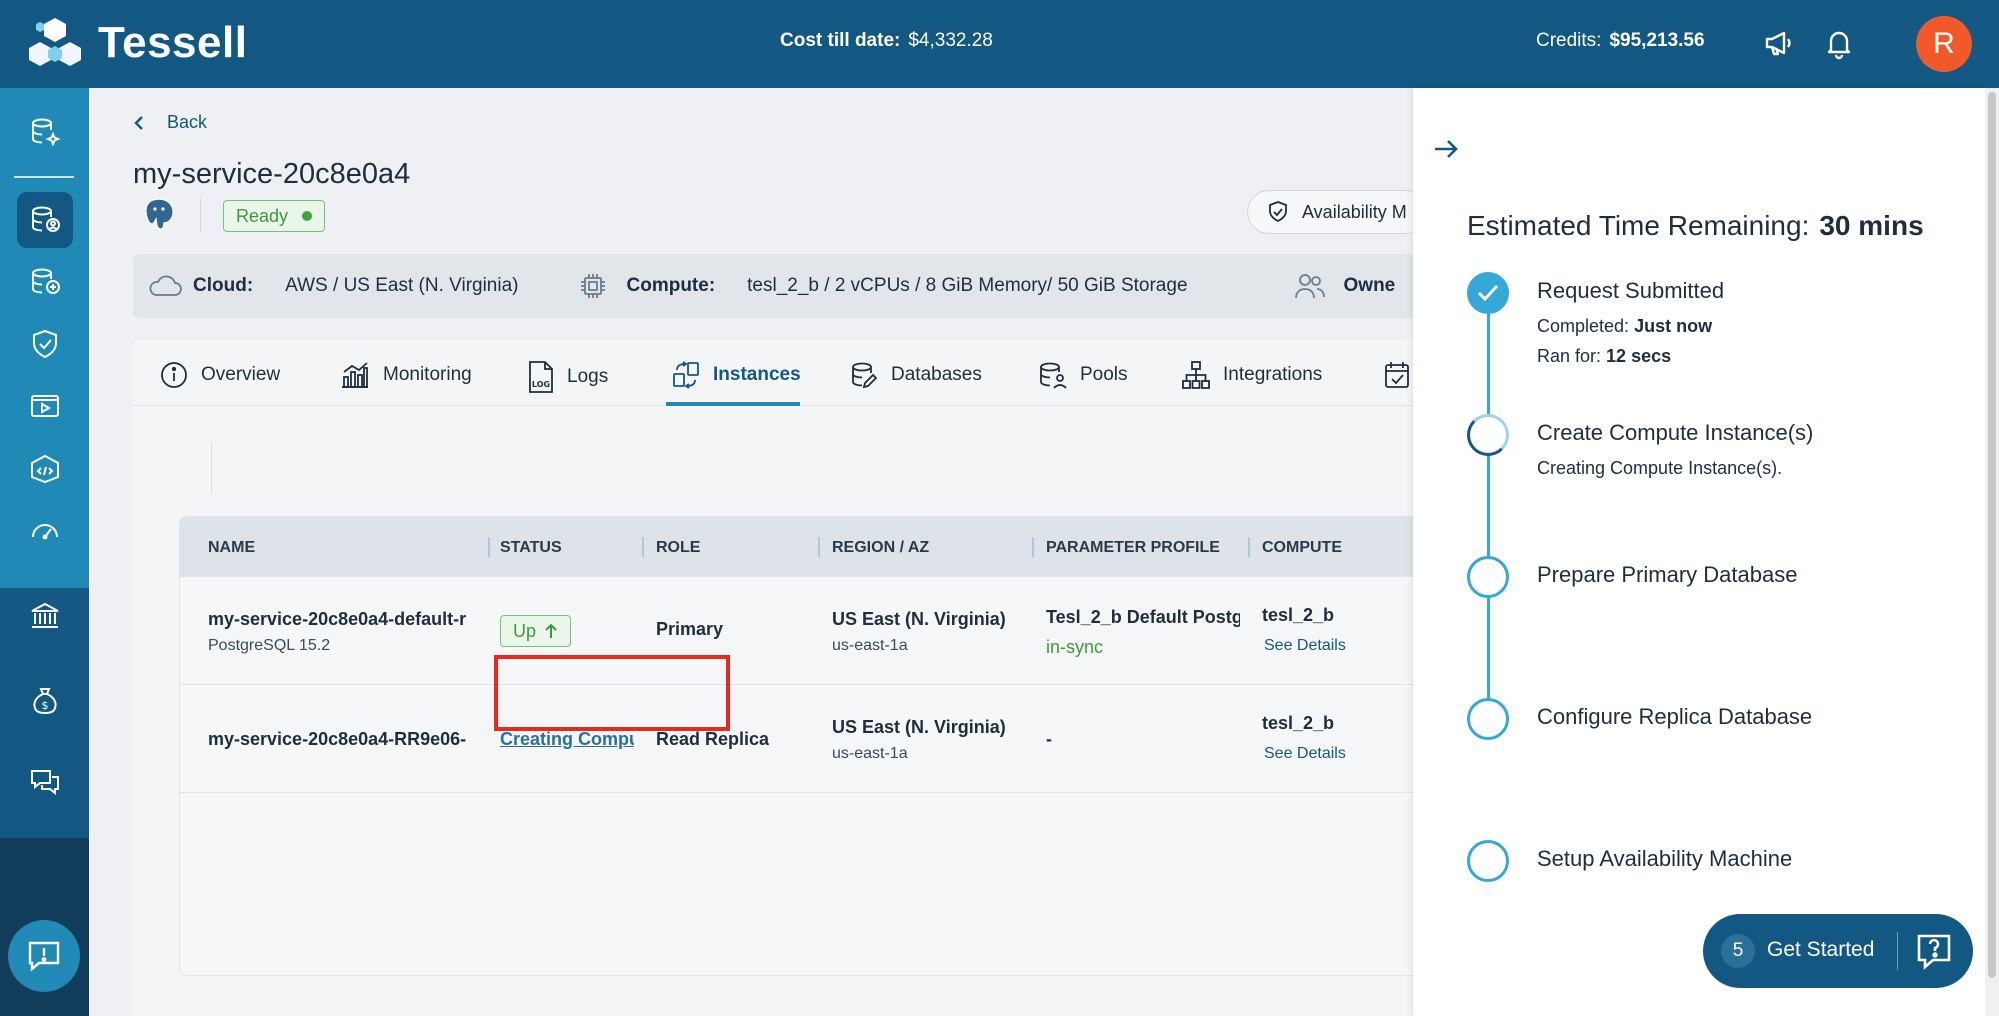  I want to click on timeline-line, so click(1488, 514).